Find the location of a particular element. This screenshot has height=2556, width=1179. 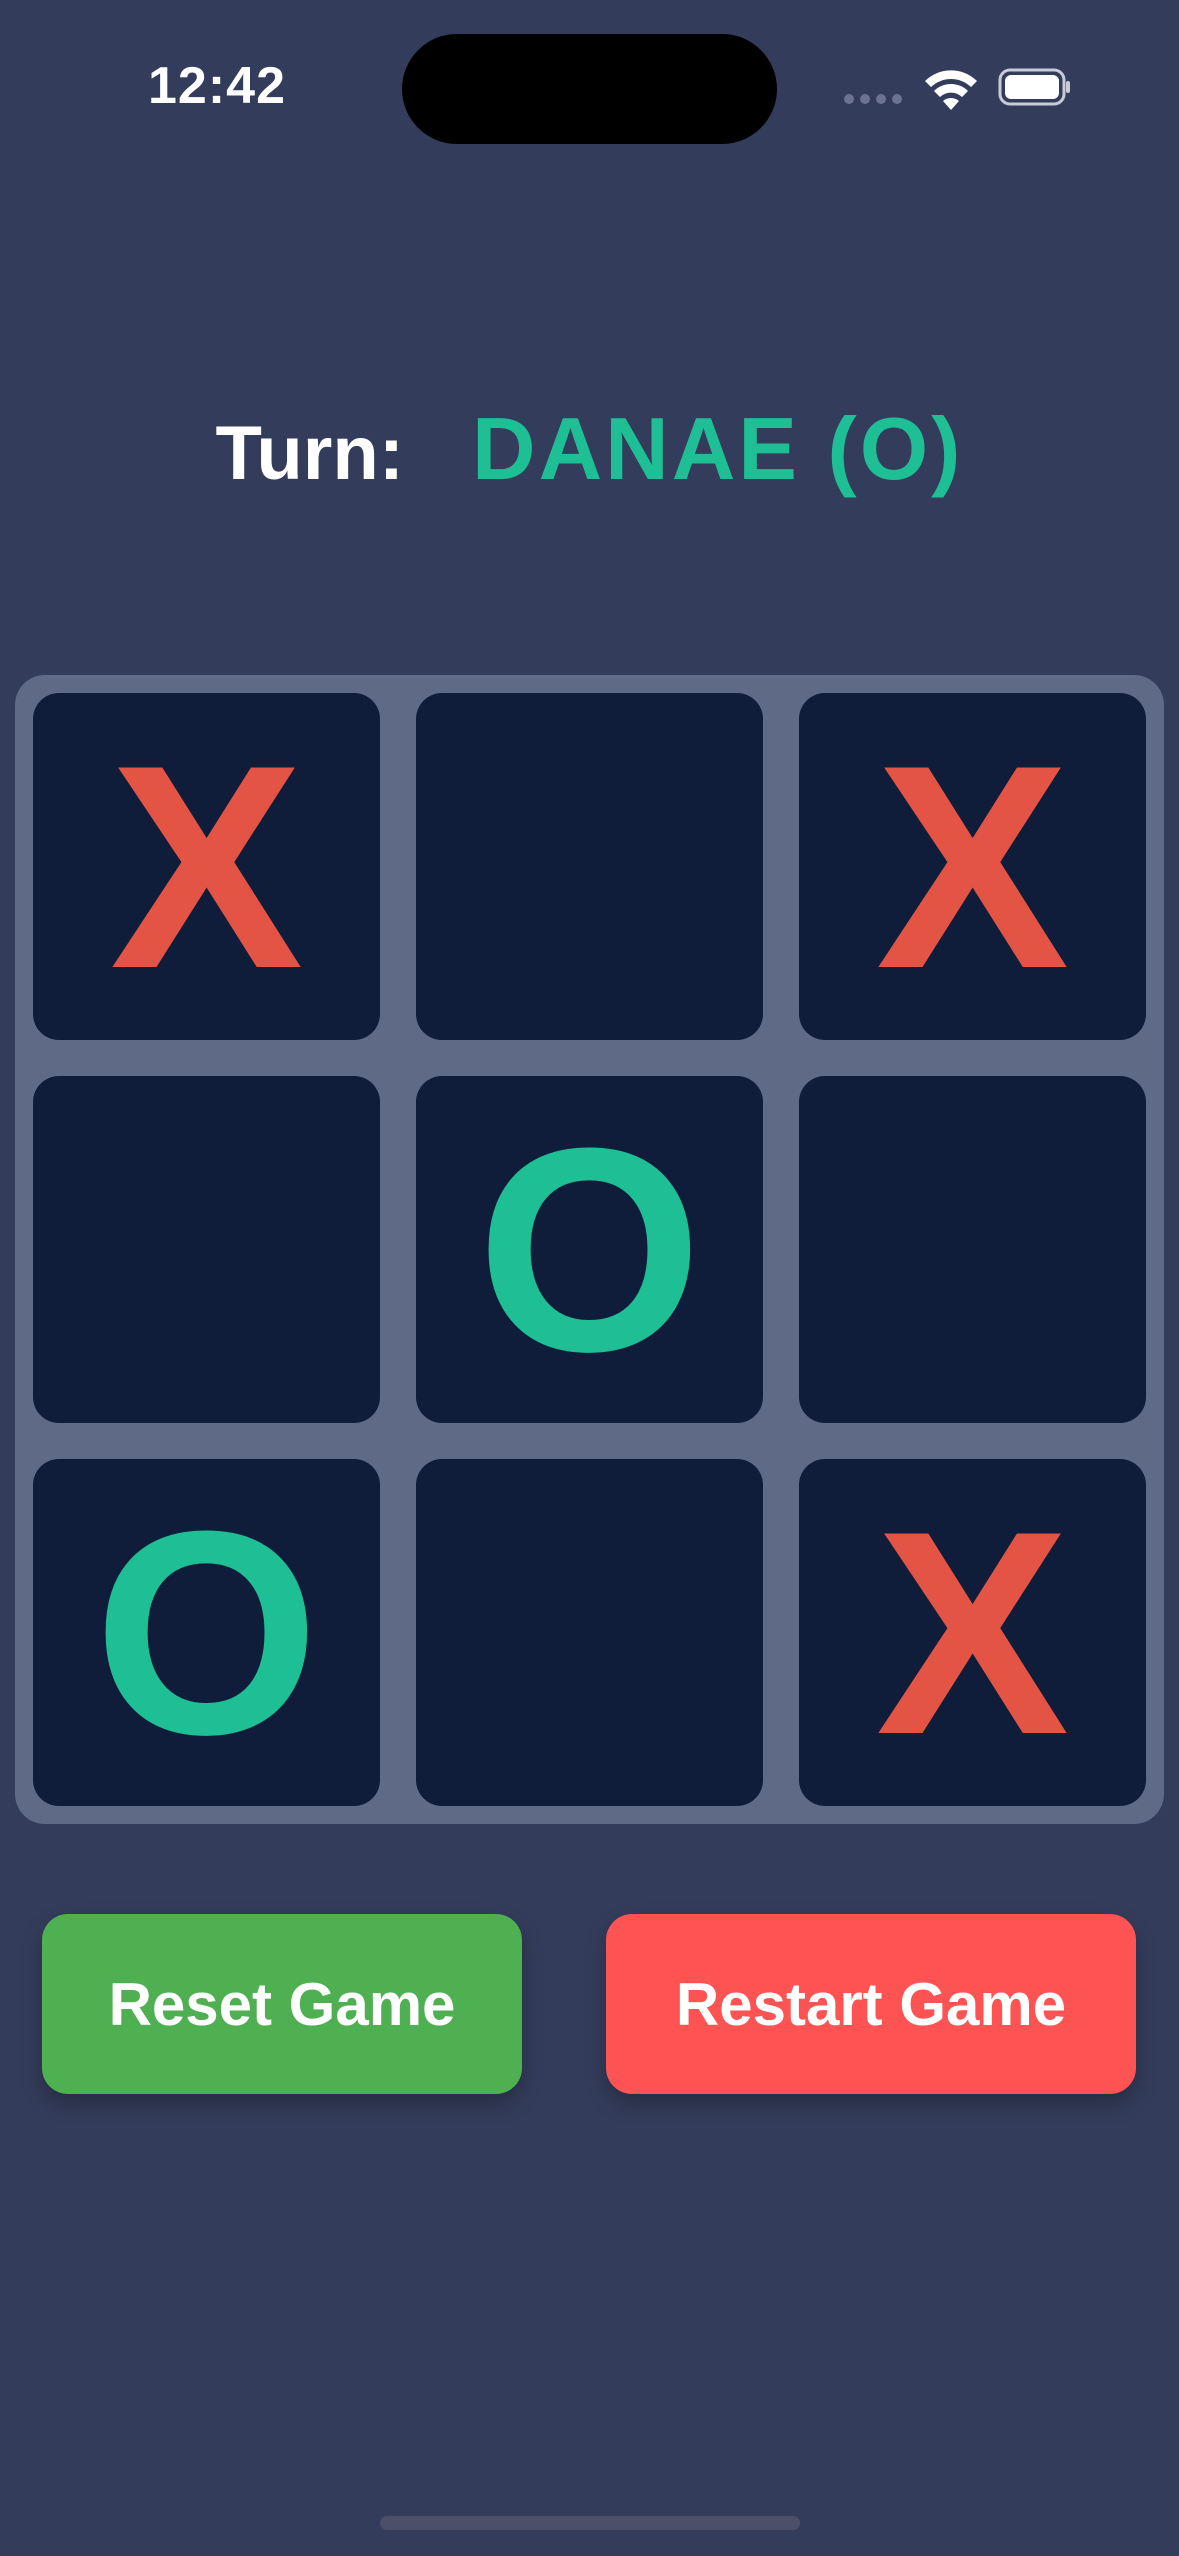

board-cell-9: X is located at coordinates (972, 1632).